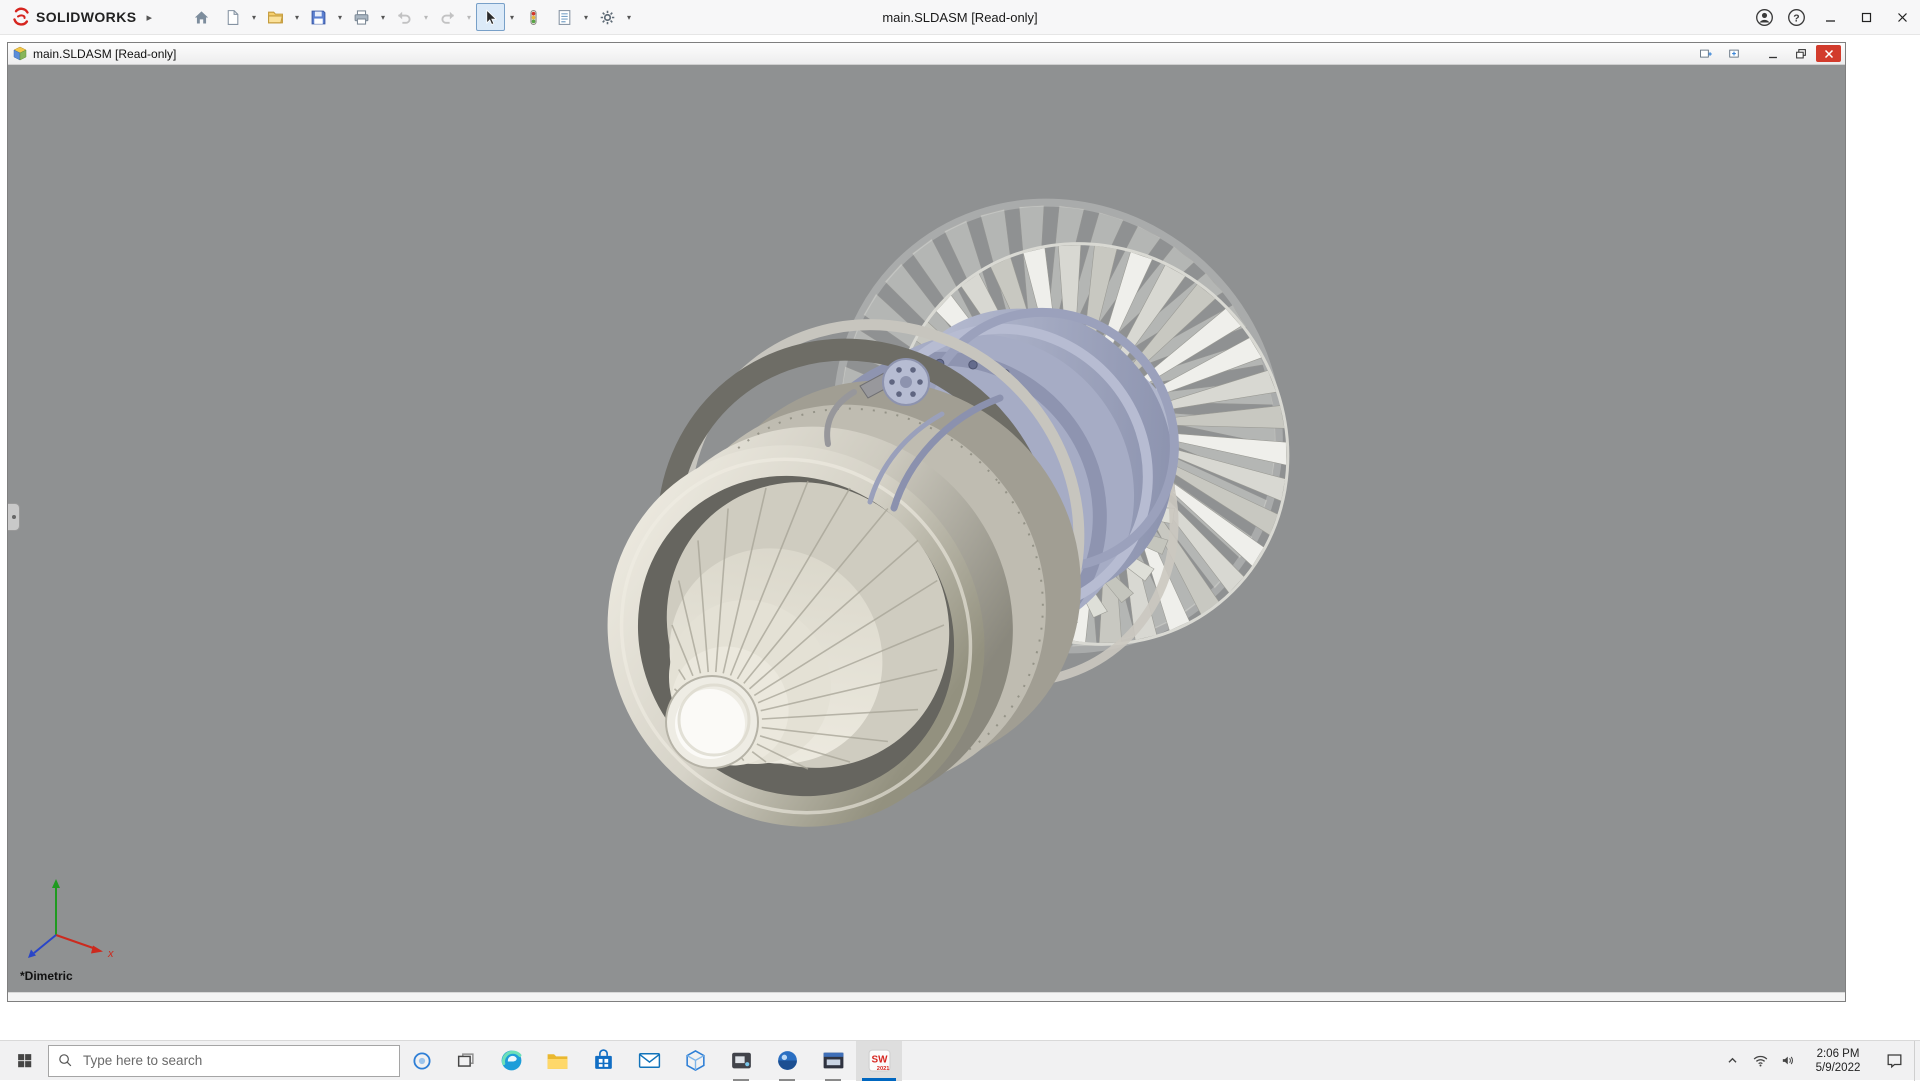  What do you see at coordinates (466, 1061) in the screenshot?
I see `task-view-button` at bounding box center [466, 1061].